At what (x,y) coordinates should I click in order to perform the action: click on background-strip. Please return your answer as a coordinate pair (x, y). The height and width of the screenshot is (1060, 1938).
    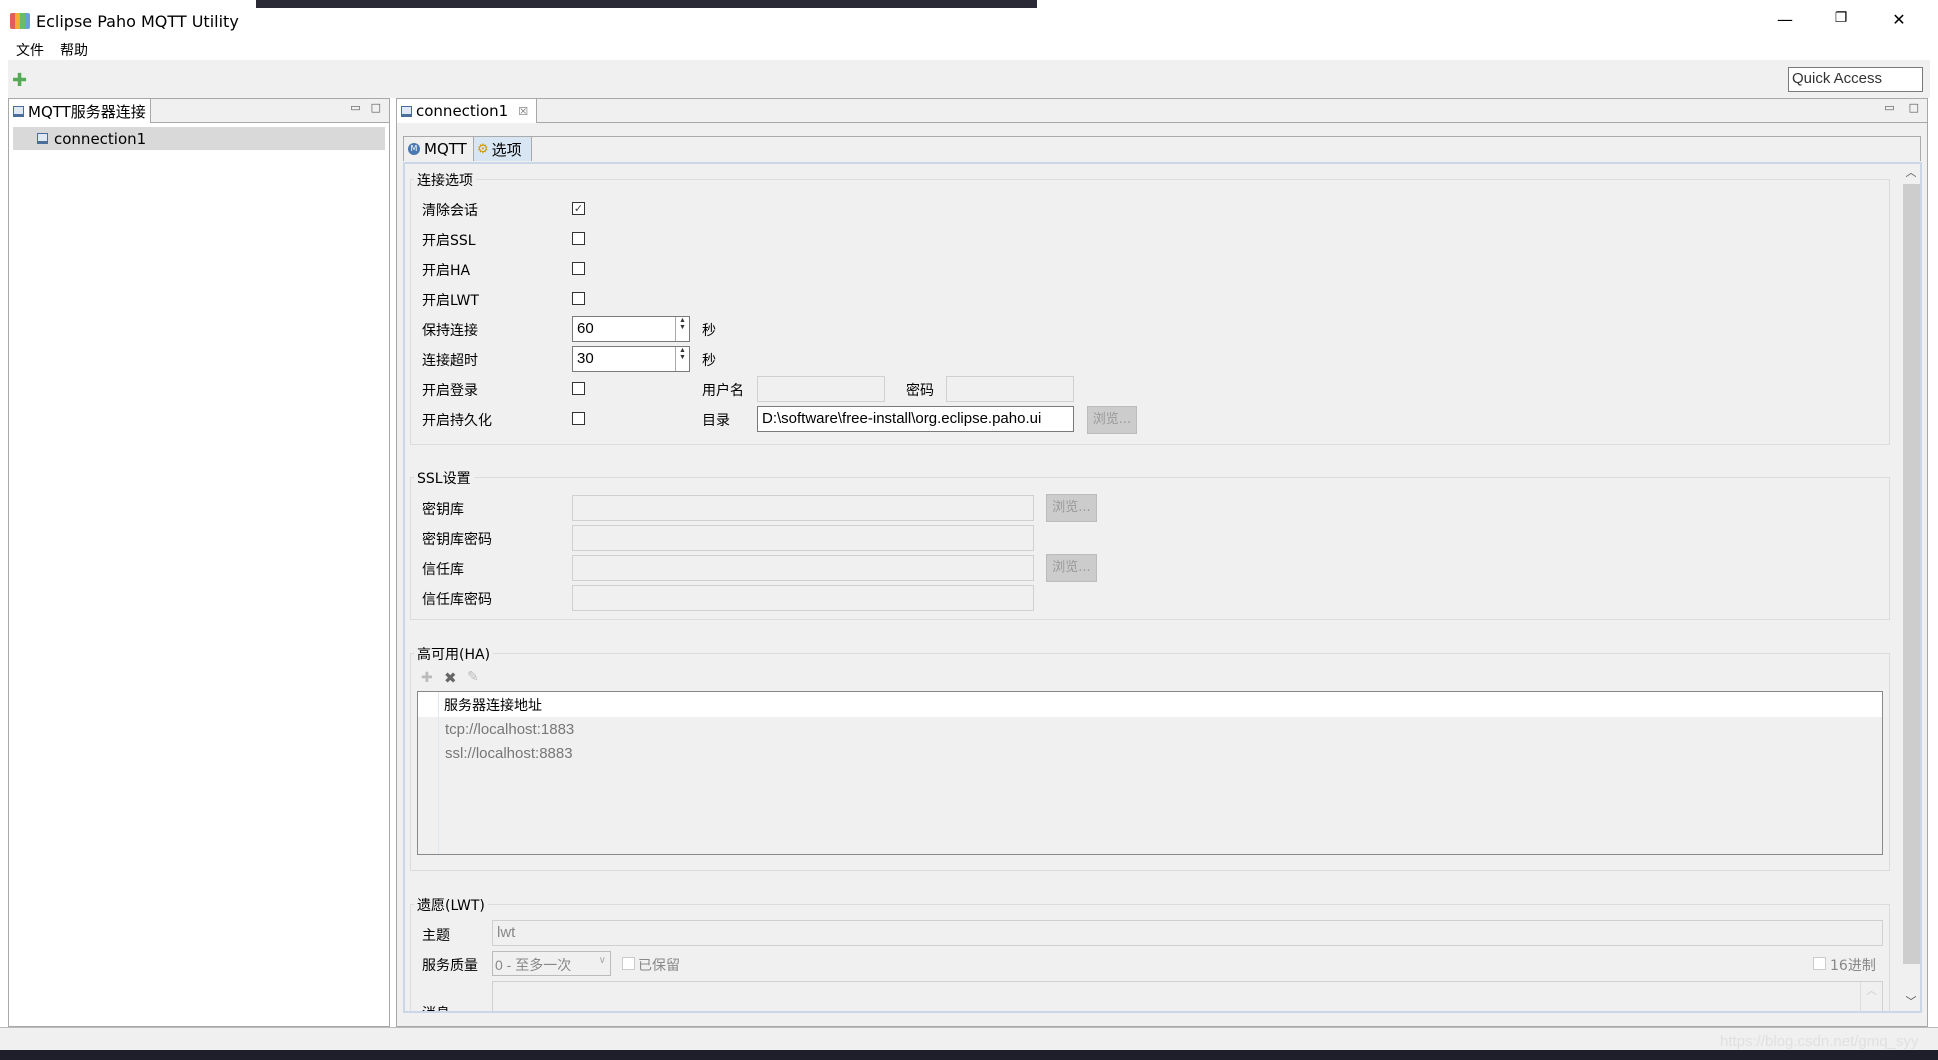
    Looking at the image, I should click on (646, 4).